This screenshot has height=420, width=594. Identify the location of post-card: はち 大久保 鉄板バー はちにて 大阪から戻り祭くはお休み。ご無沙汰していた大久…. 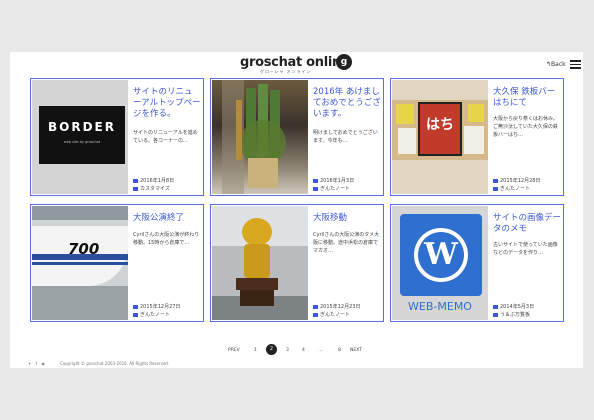
(477, 137).